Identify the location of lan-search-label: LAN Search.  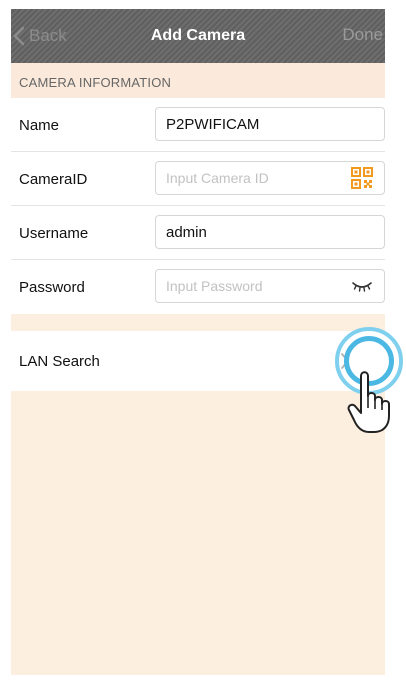
(59, 361).